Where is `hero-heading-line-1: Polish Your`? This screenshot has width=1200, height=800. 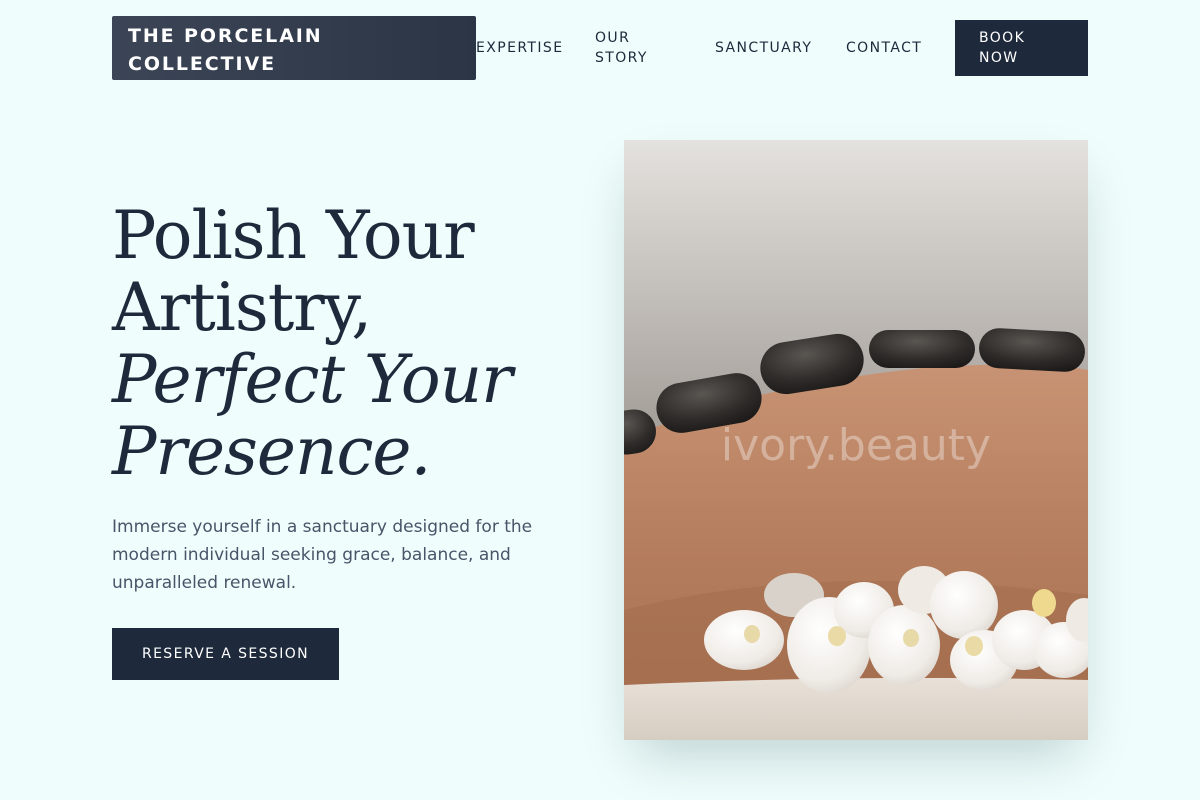 hero-heading-line-1: Polish Your is located at coordinates (293, 235).